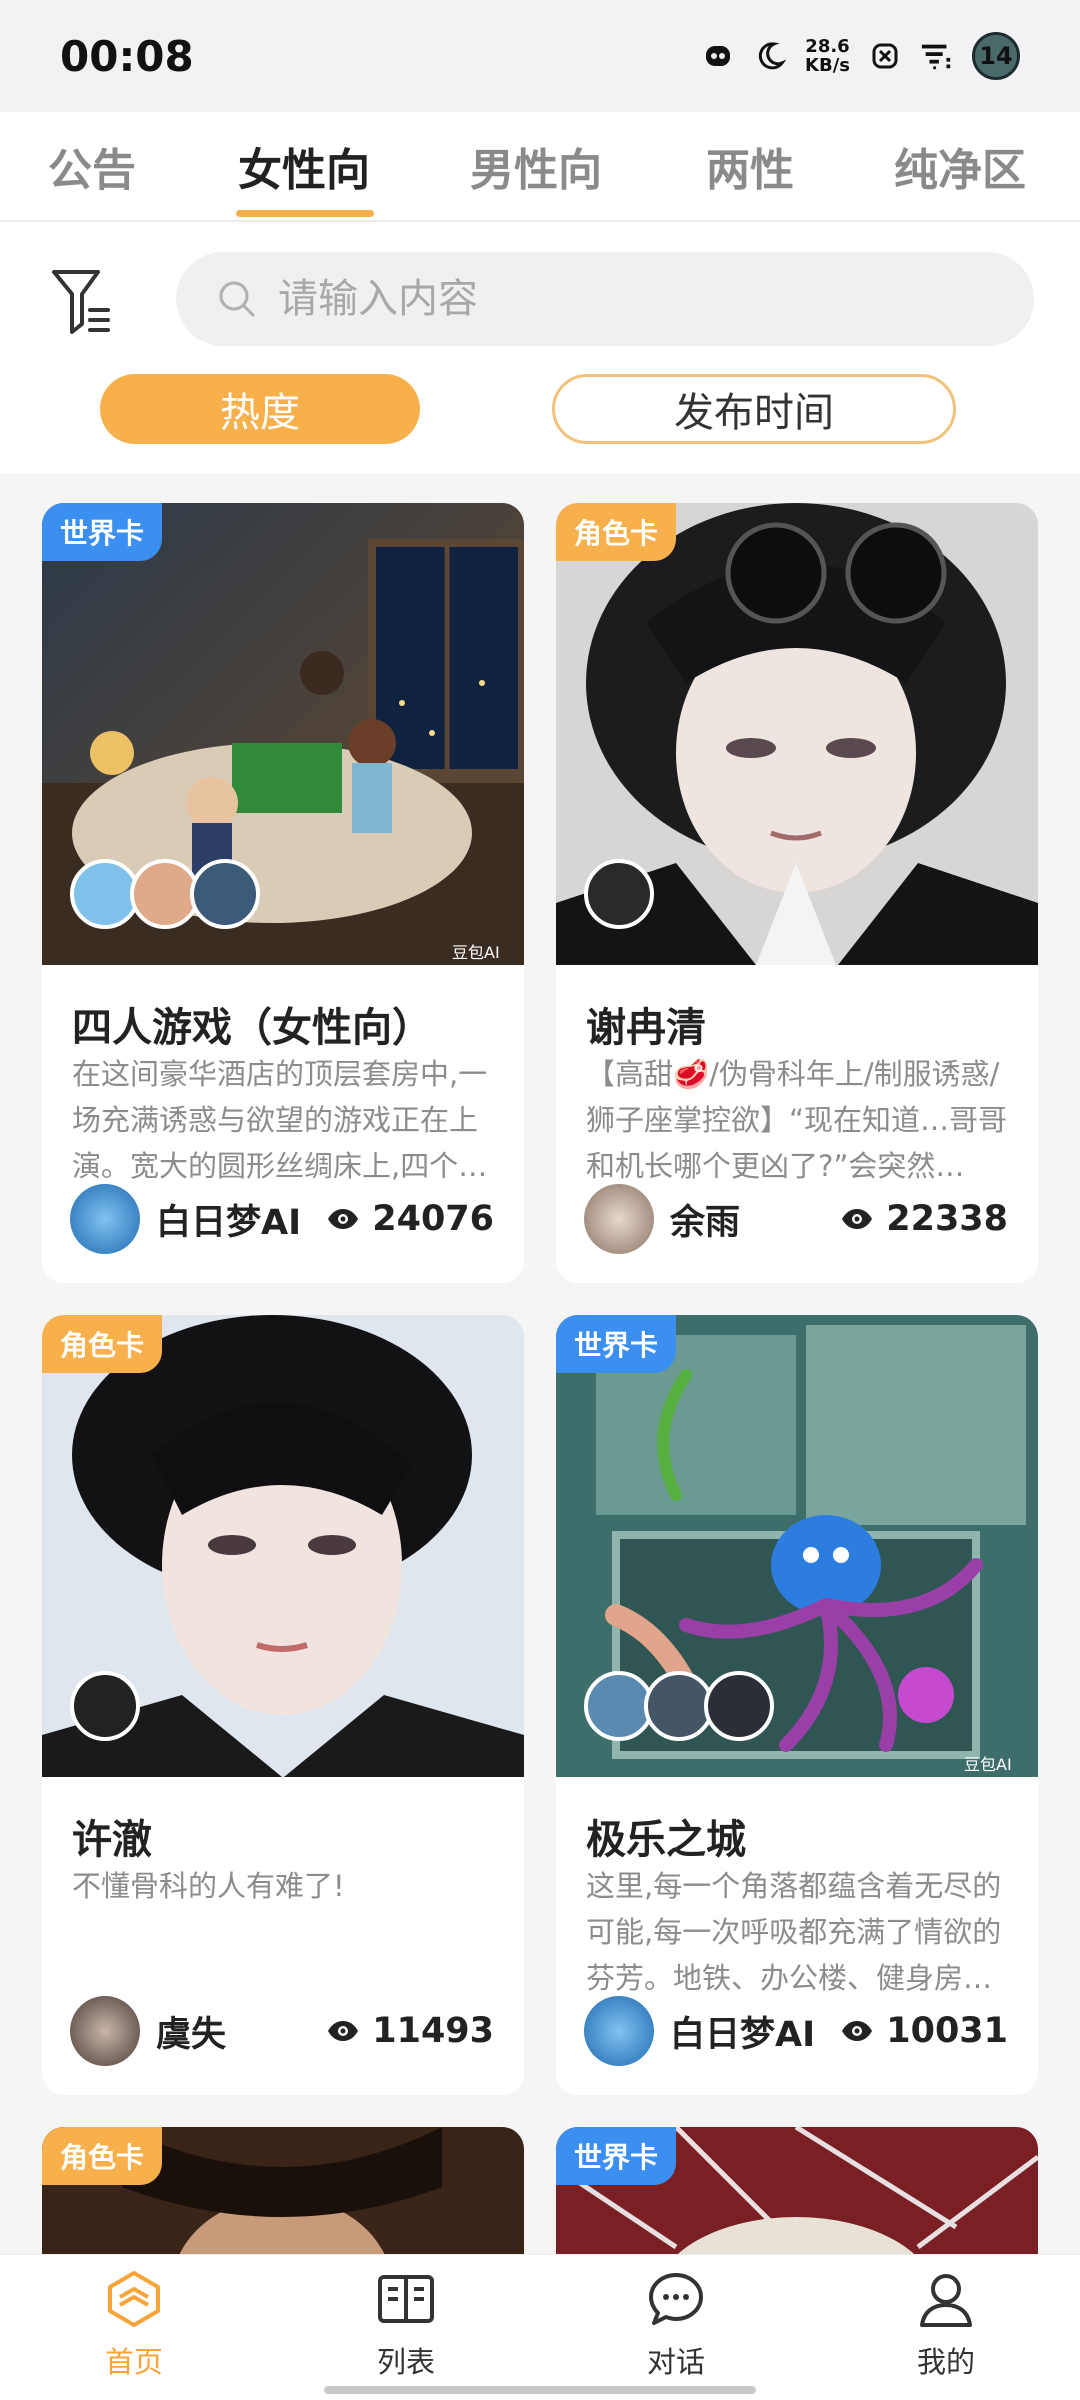  I want to click on search-icon, so click(237, 299).